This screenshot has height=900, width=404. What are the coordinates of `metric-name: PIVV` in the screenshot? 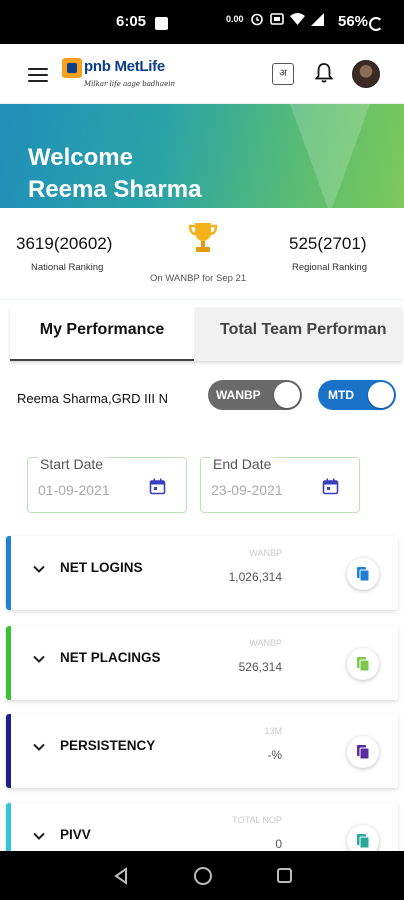 It's located at (75, 834).